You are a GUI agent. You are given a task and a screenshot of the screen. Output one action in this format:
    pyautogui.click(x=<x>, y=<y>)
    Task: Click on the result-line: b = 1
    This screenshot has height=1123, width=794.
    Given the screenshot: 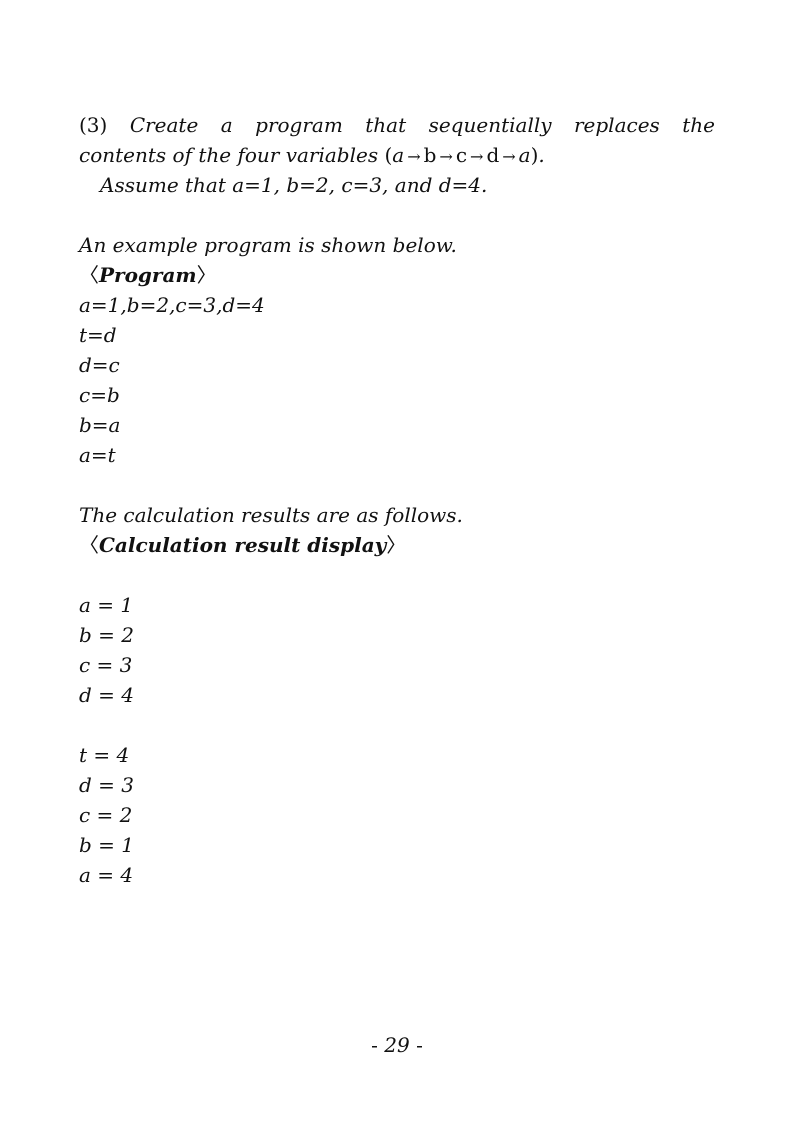 What is the action you would take?
    pyautogui.click(x=106, y=845)
    